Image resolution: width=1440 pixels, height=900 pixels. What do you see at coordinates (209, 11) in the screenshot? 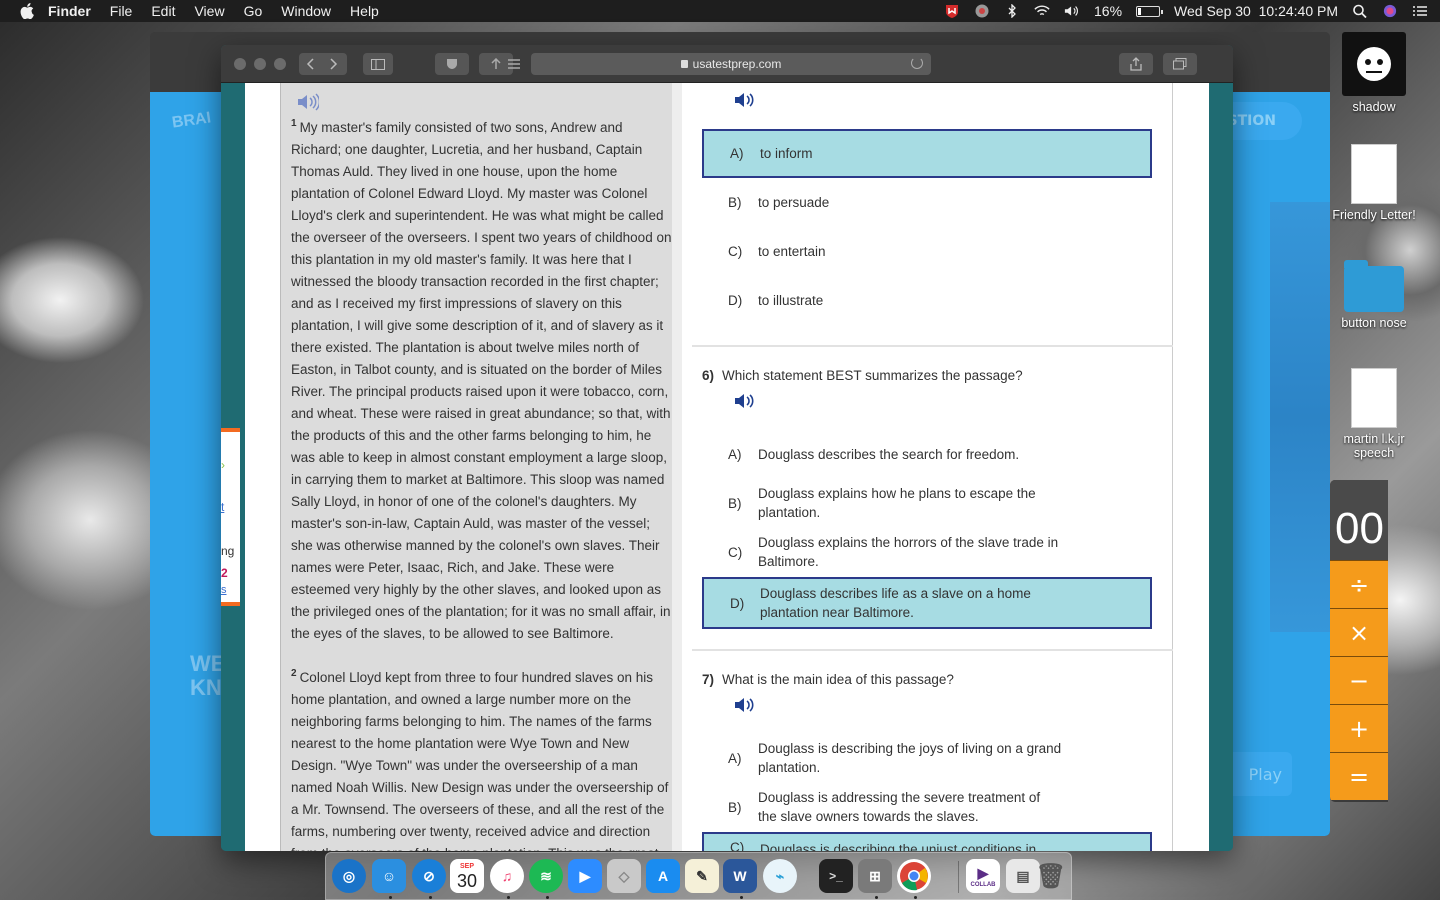
I see `menu-view: View` at bounding box center [209, 11].